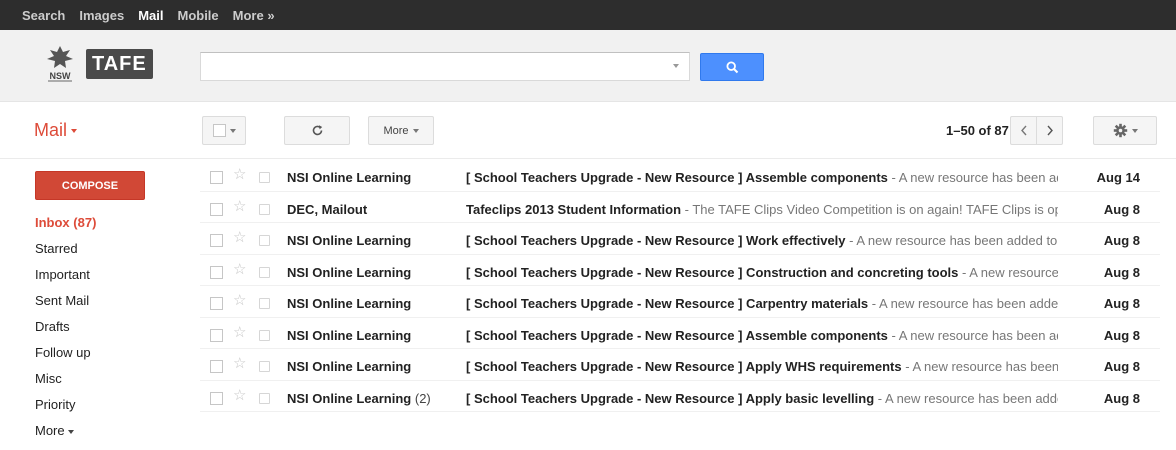 The image size is (1176, 450). I want to click on newer-button, so click(1023, 130).